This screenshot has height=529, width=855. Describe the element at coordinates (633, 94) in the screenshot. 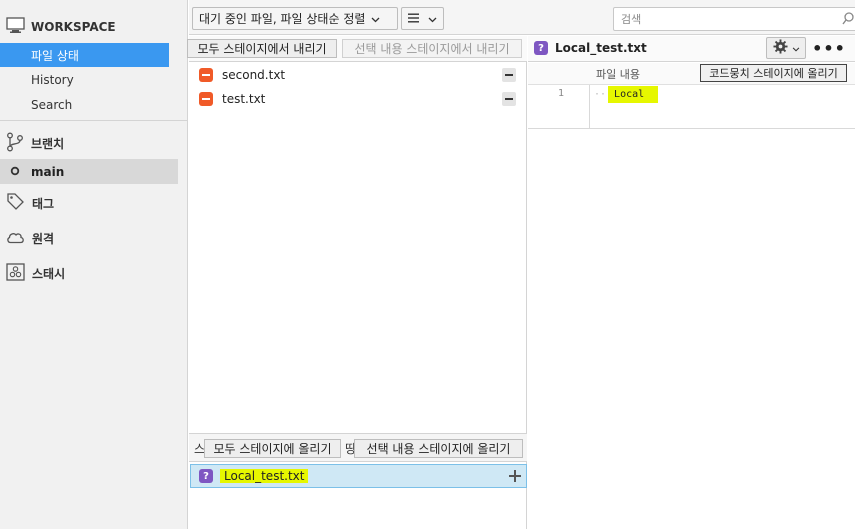

I see `diff-line-text: Local` at that location.